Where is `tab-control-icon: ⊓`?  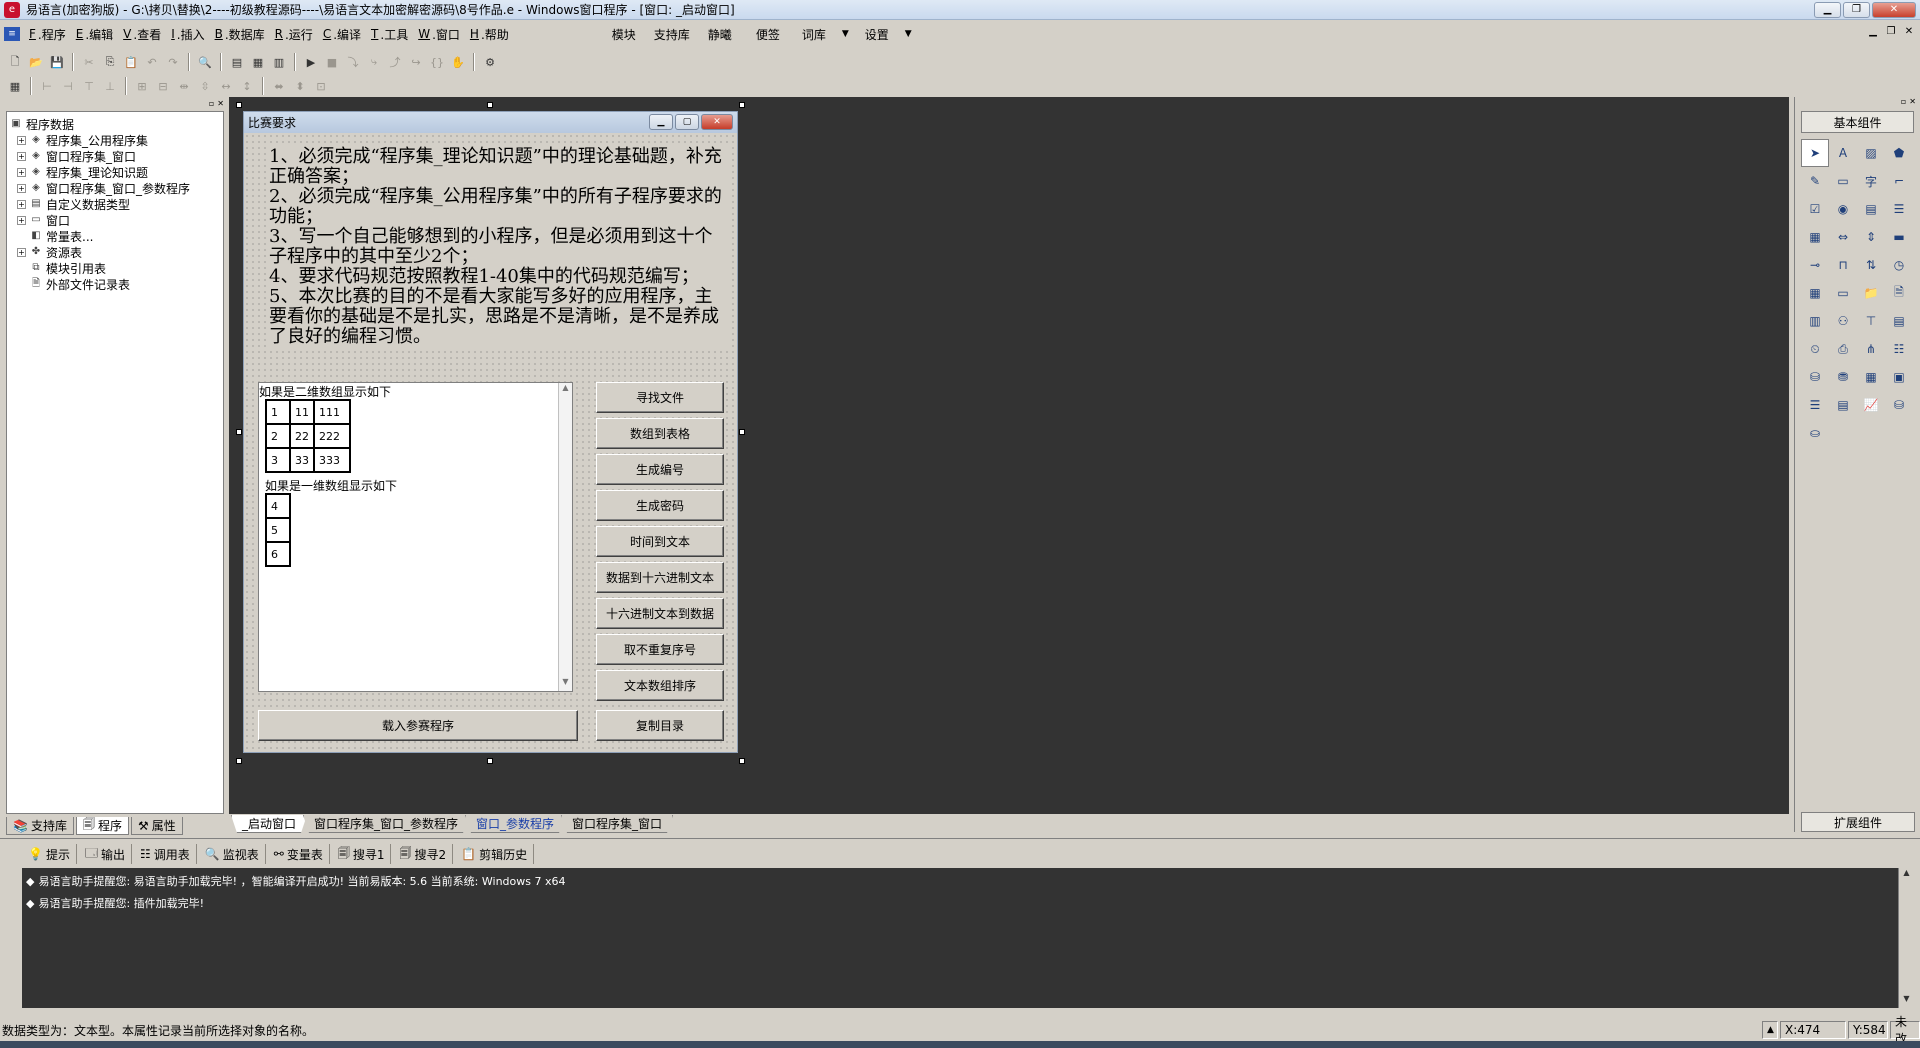
tab-control-icon: ⊓ is located at coordinates (1843, 265).